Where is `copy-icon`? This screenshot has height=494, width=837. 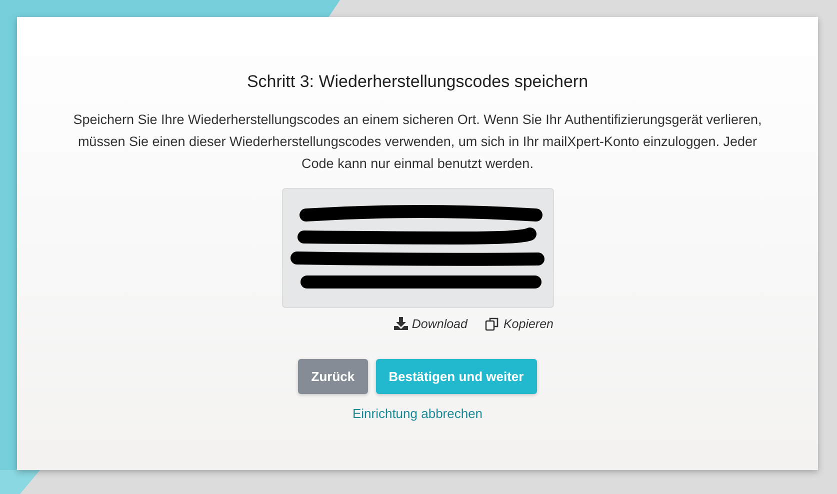 copy-icon is located at coordinates (492, 323).